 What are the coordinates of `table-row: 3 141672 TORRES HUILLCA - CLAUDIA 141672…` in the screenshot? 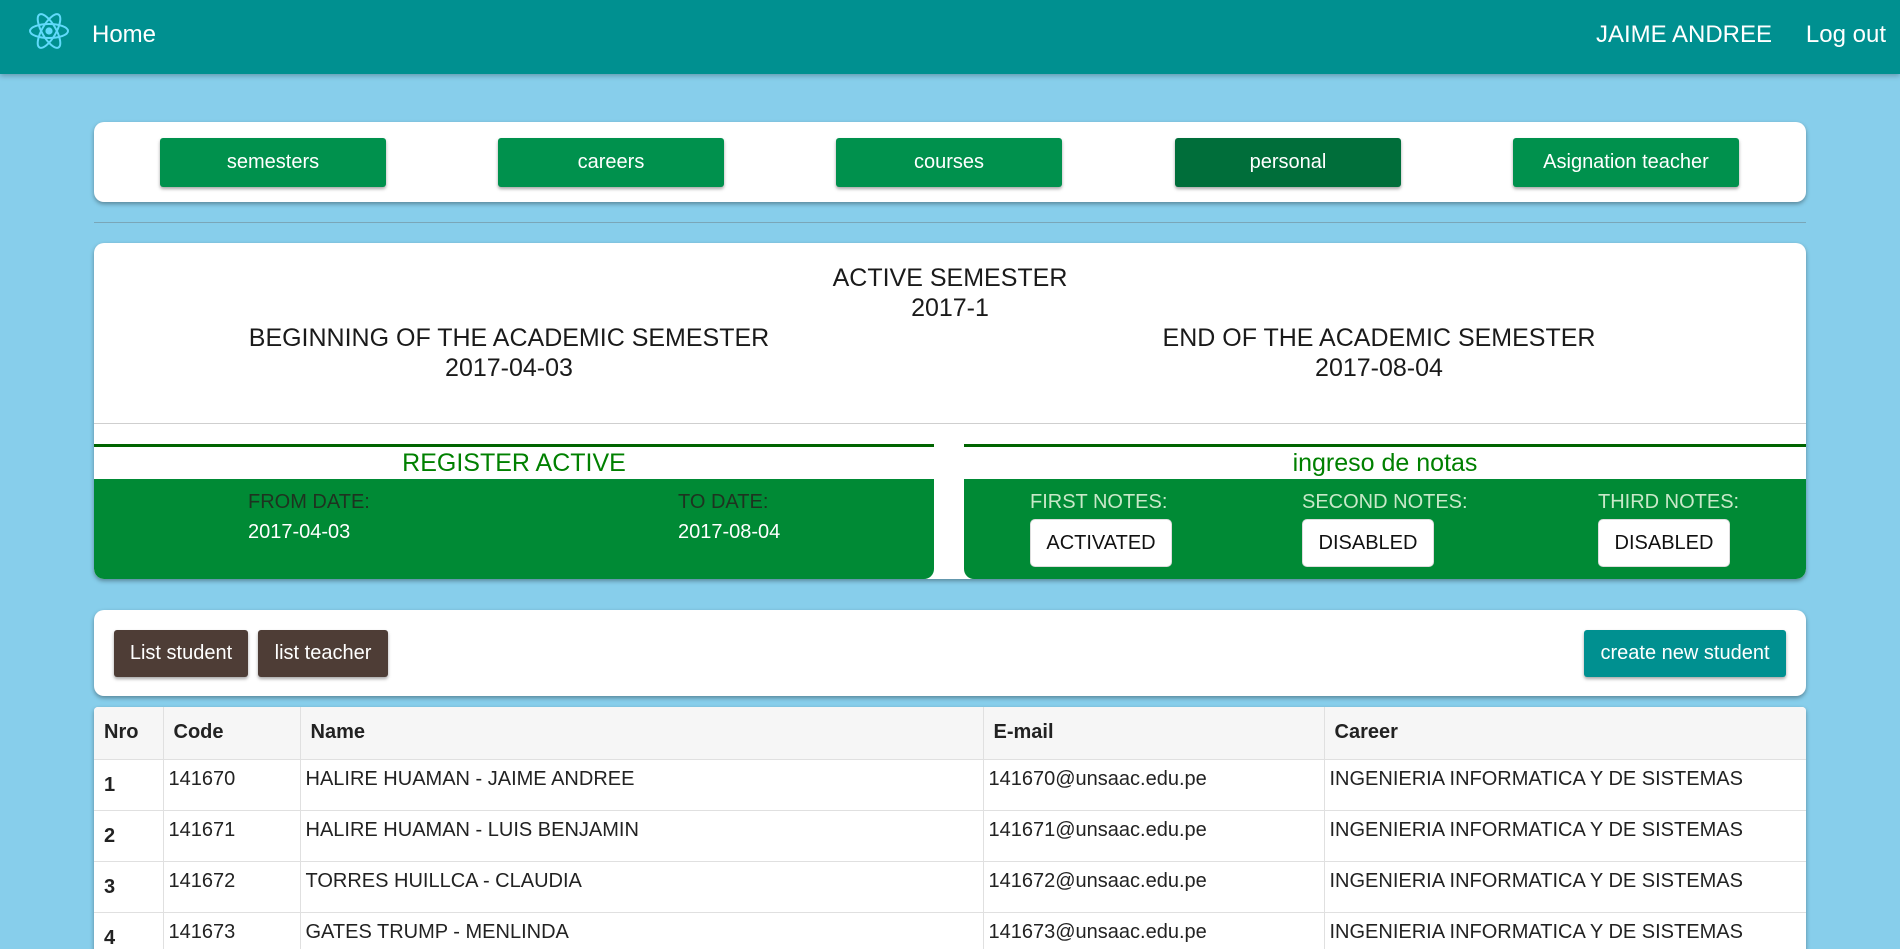 It's located at (950, 886).